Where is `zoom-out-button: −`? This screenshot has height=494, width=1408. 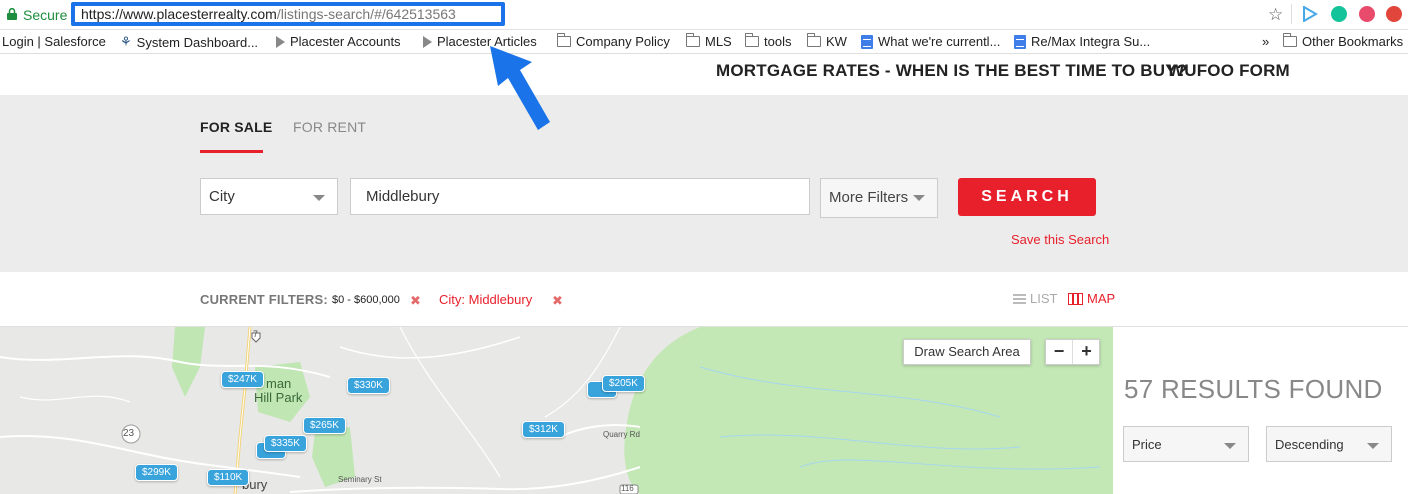 zoom-out-button: − is located at coordinates (1059, 352).